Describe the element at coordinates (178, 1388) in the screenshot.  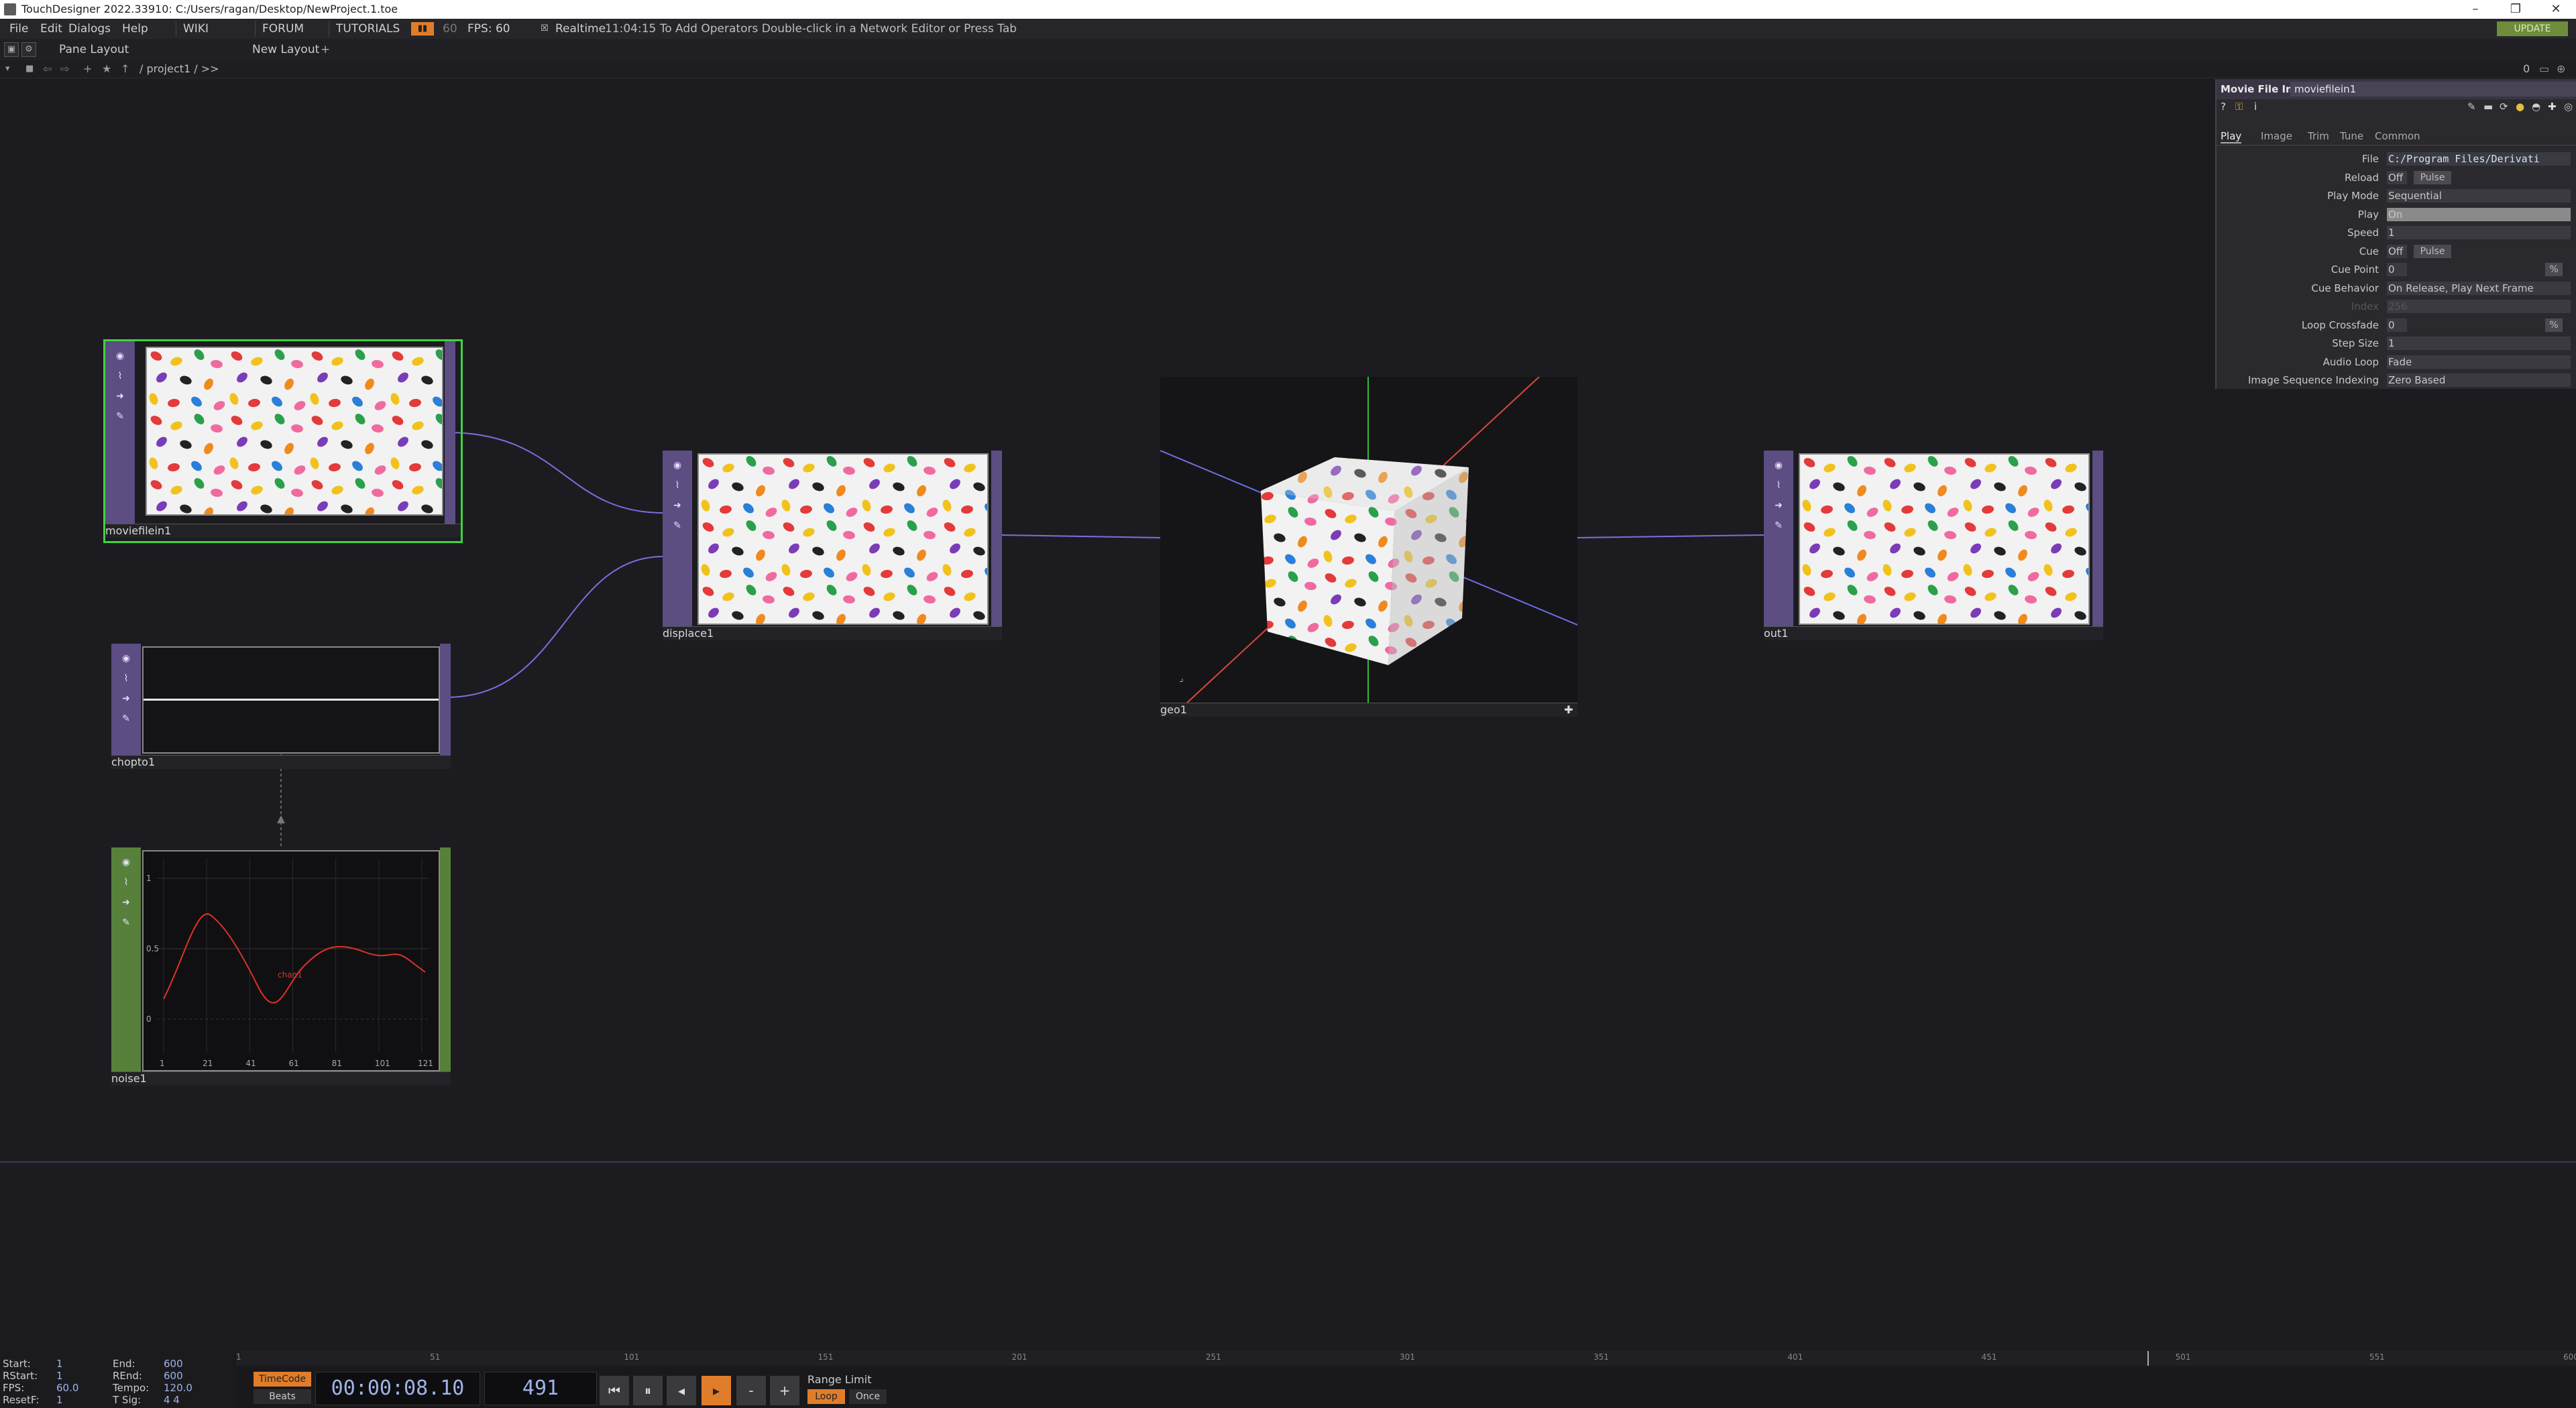
I see `timeline-info-value: 120.0` at that location.